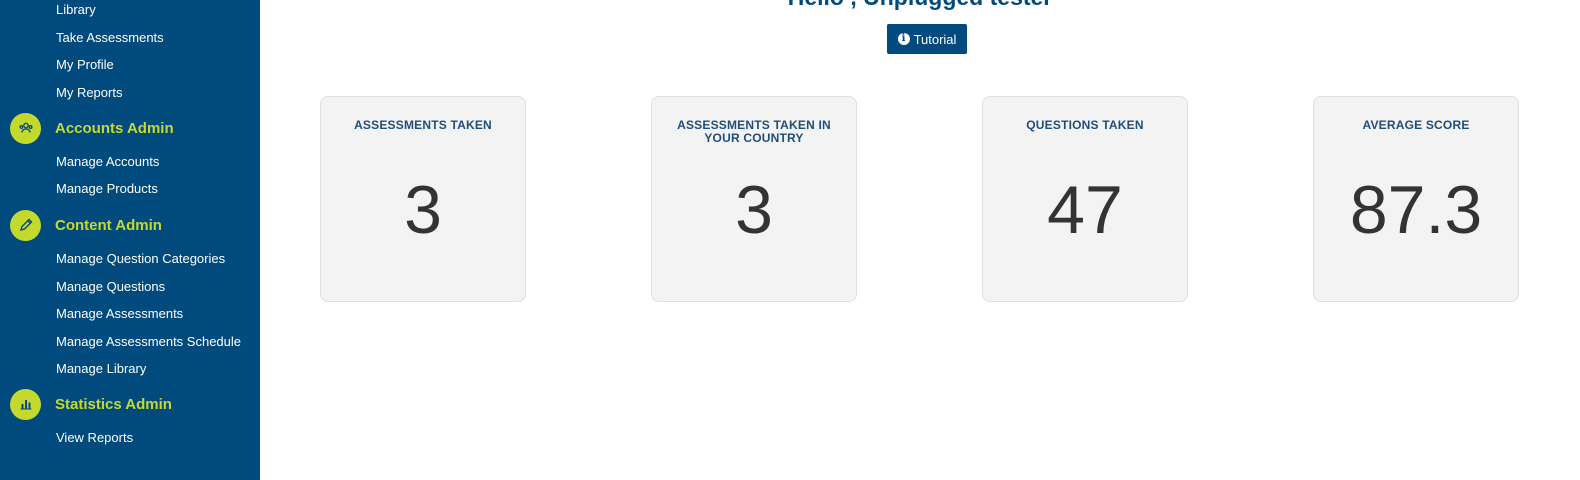 Image resolution: width=1580 pixels, height=480 pixels. What do you see at coordinates (76, 9) in the screenshot?
I see `sidebar-link-library: Library` at bounding box center [76, 9].